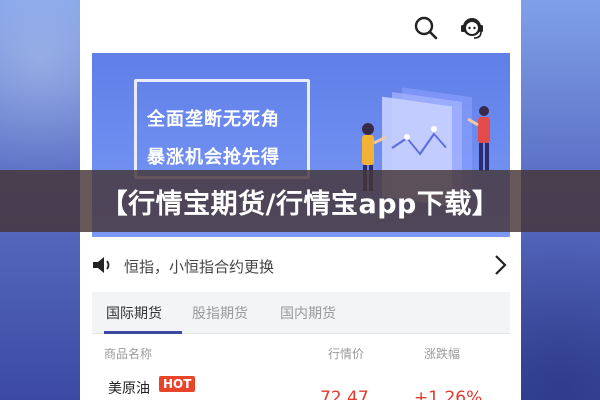 This screenshot has height=400, width=600. Describe the element at coordinates (448, 394) in the screenshot. I see `product-change: +1.26%` at that location.